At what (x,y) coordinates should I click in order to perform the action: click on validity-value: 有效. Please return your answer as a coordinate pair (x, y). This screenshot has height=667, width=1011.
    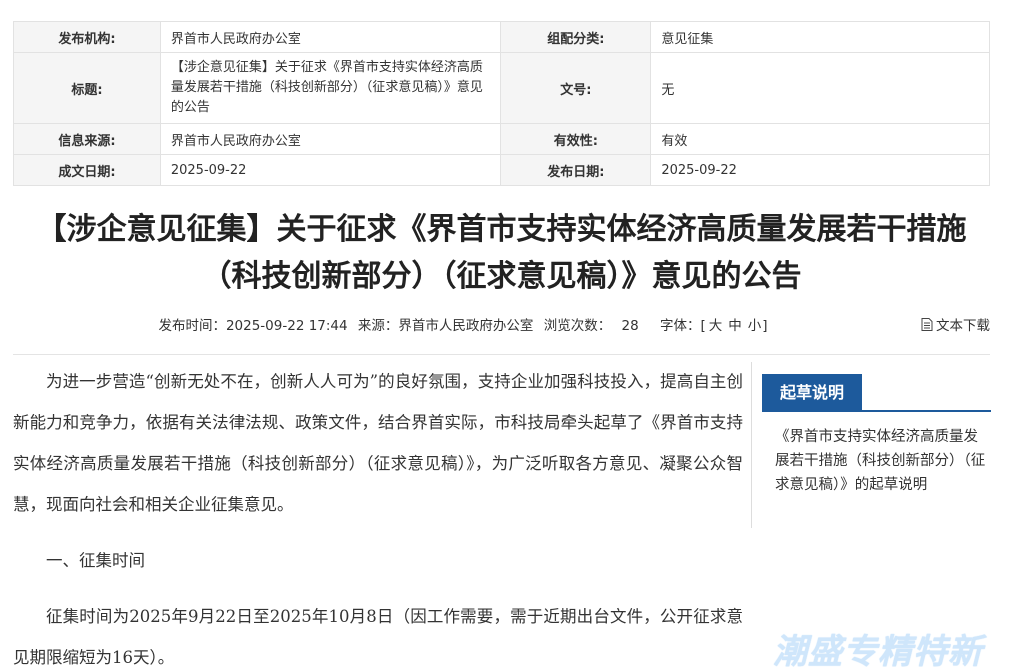
    Looking at the image, I should click on (820, 139).